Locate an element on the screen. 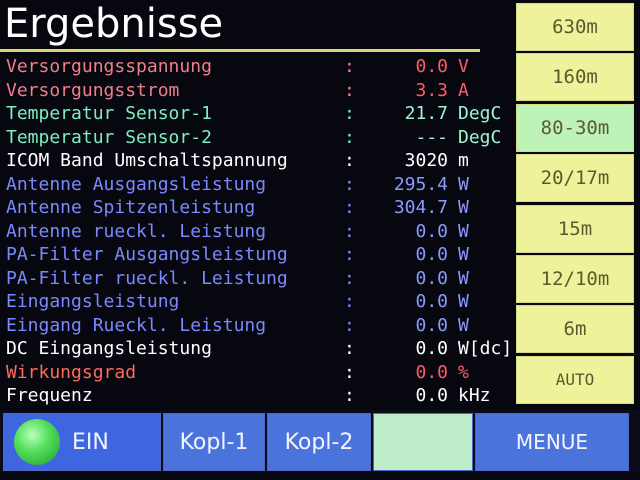  band-button-15m: 15m is located at coordinates (575, 228).